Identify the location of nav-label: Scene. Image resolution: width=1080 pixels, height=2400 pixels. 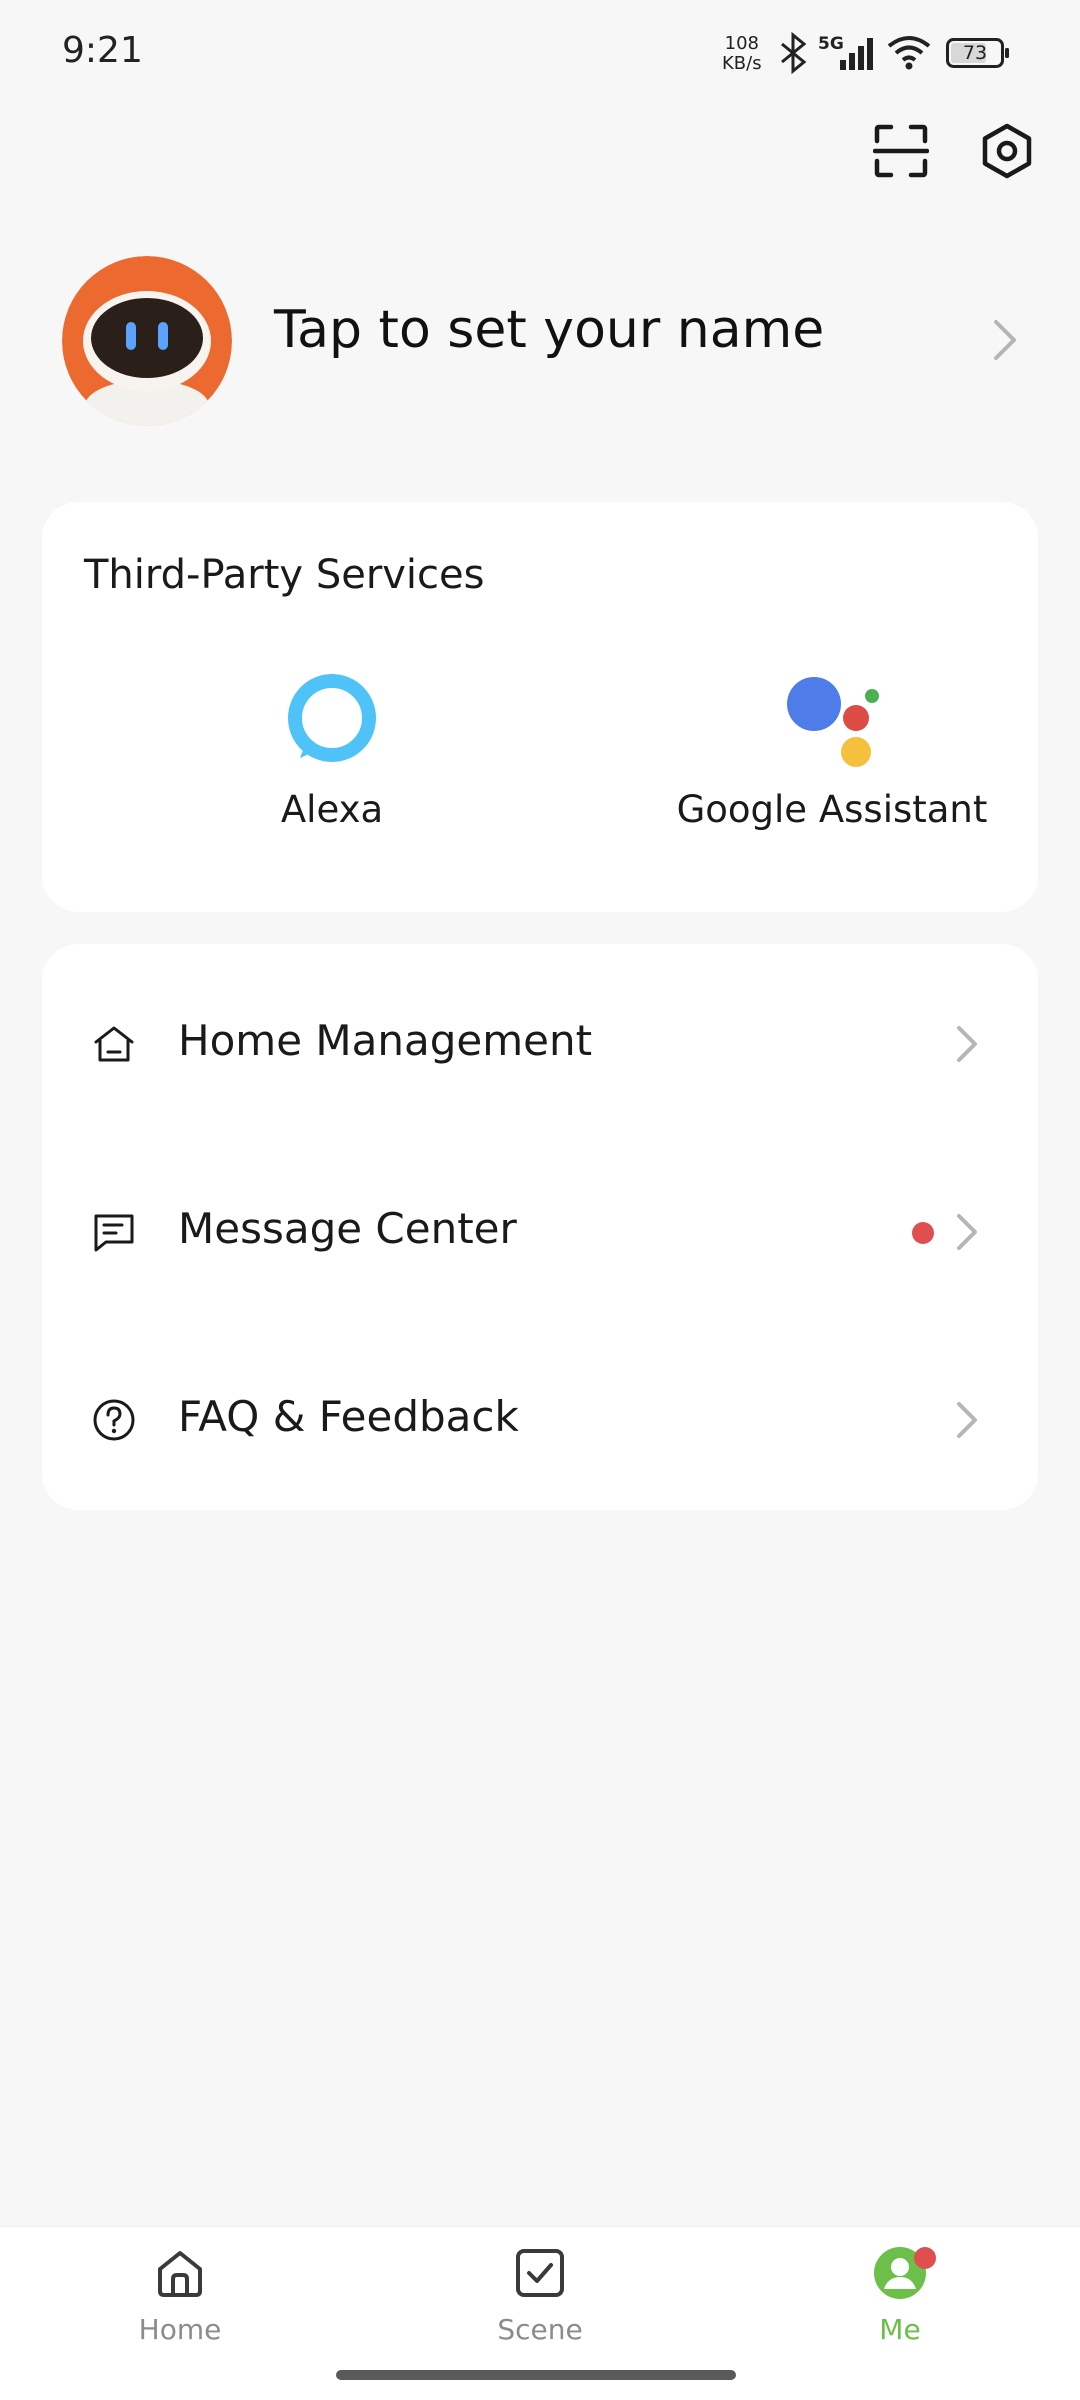
(540, 2329).